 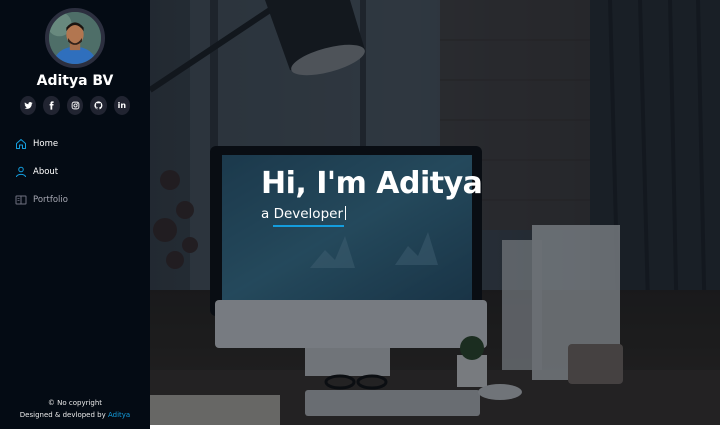 I want to click on bottom-strip, so click(x=435, y=427).